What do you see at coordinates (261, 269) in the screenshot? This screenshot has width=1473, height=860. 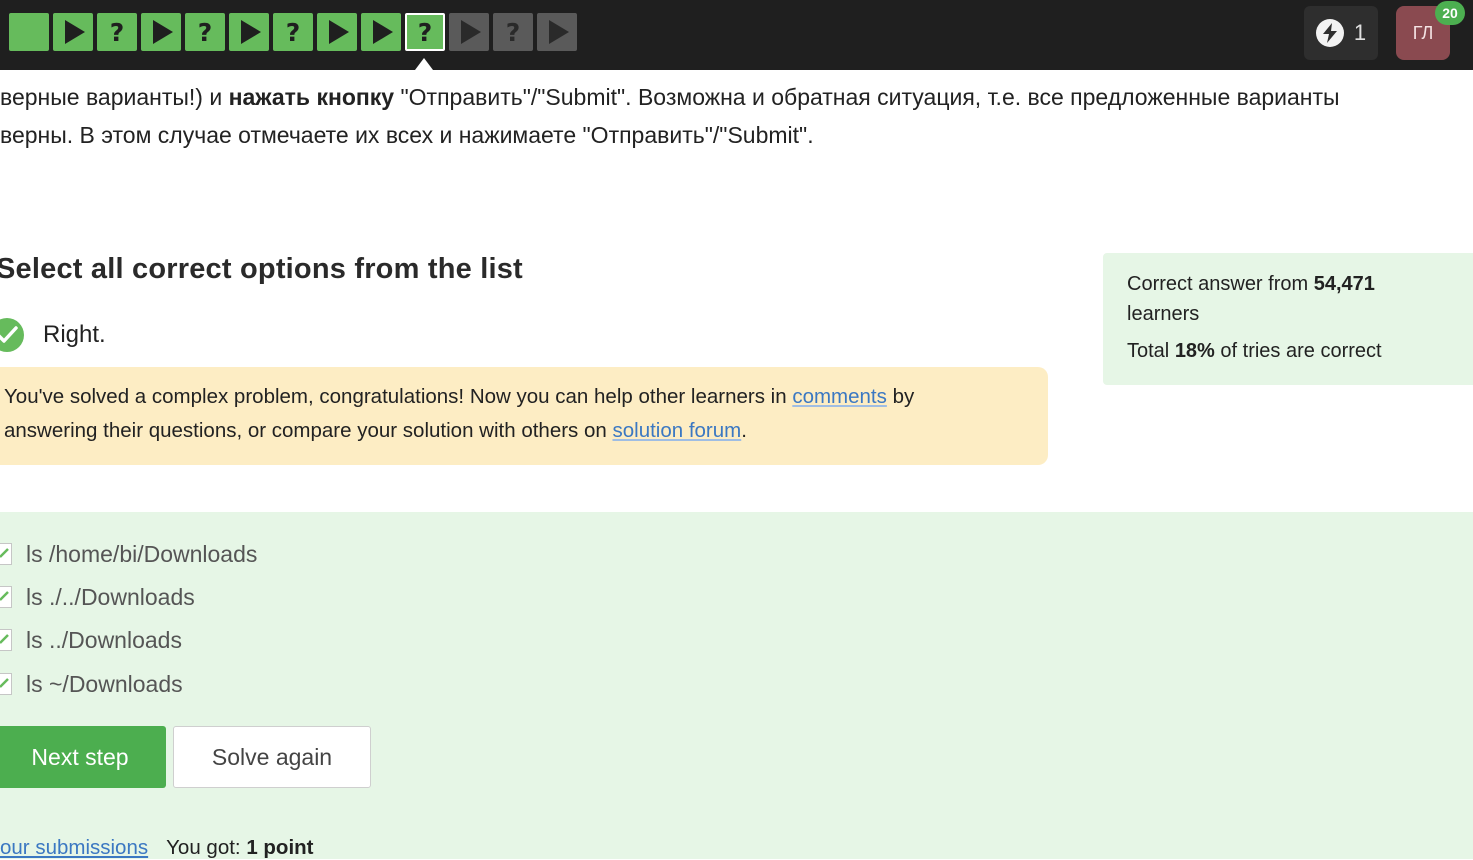 I see `quiz-heading: Select all correct options from the list` at bounding box center [261, 269].